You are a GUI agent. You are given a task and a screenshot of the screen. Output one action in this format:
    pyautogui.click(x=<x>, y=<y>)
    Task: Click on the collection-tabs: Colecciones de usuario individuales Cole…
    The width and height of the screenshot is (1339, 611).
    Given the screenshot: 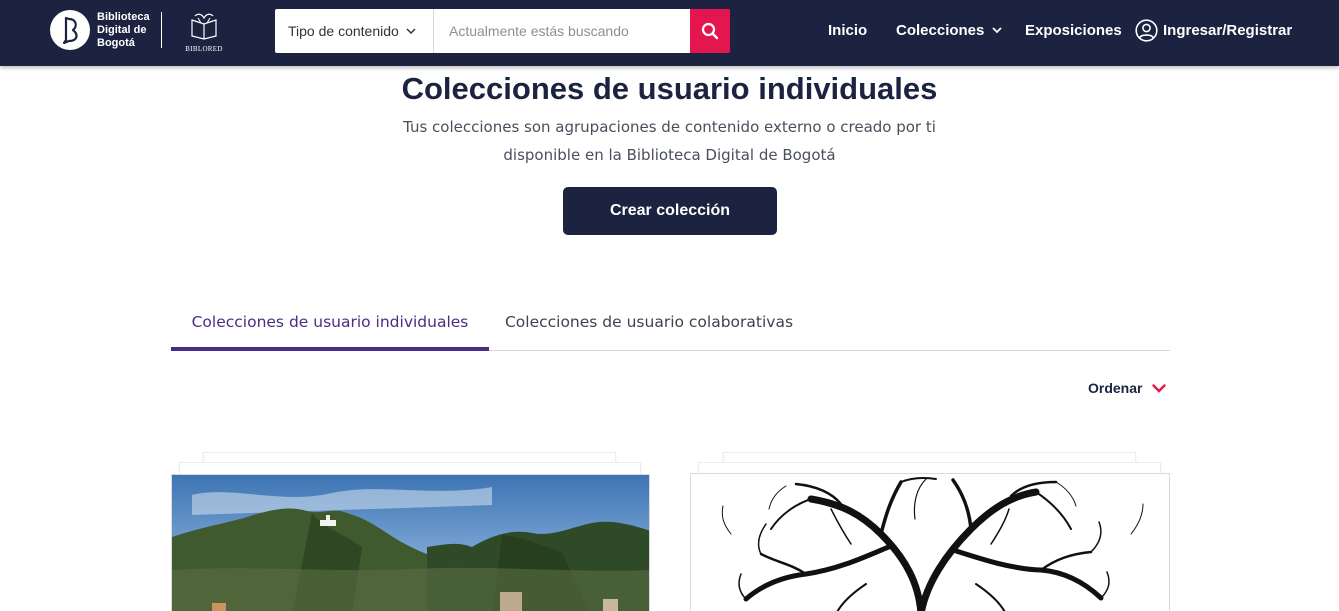 What is the action you would take?
    pyautogui.click(x=670, y=325)
    